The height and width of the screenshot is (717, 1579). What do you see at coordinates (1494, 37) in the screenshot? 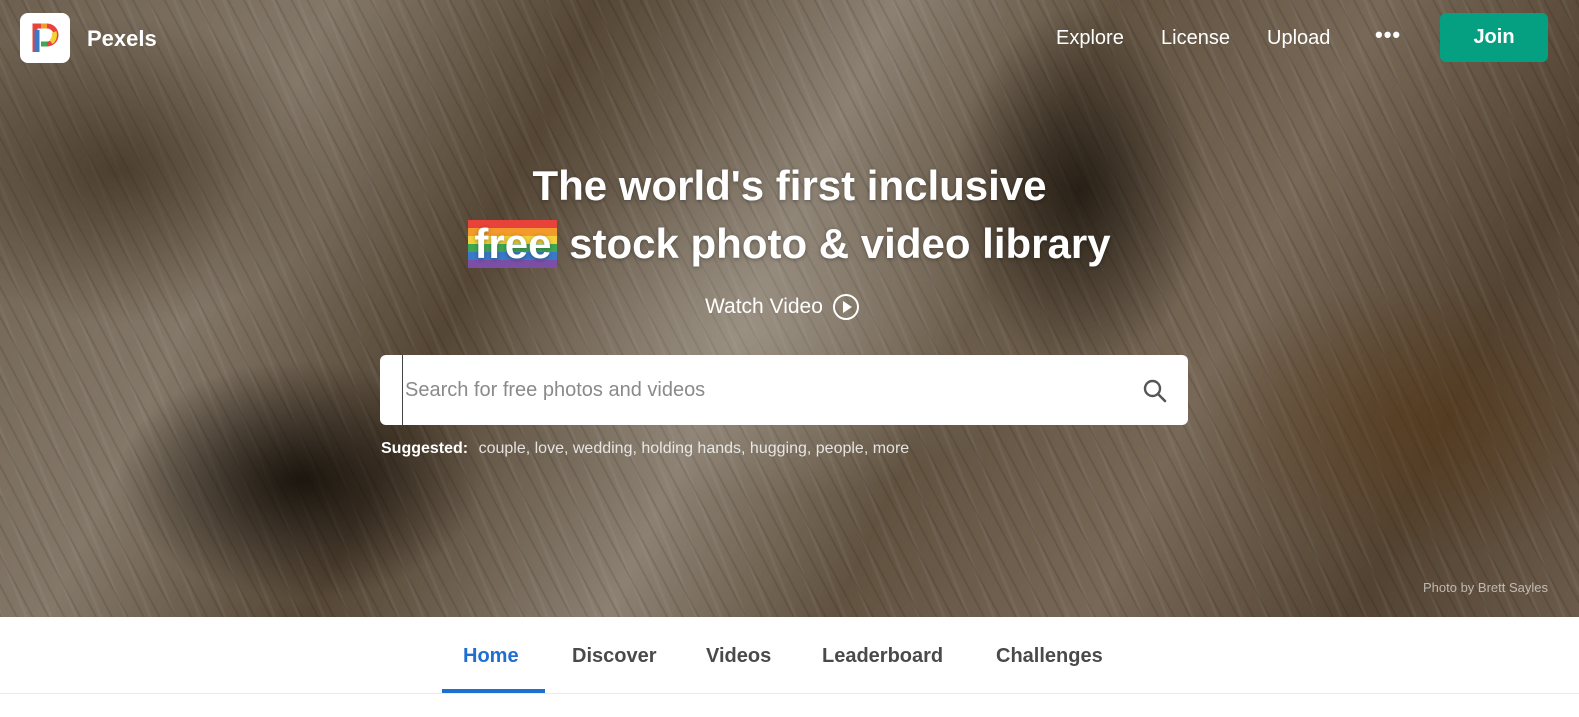
I see `join-button: Join` at bounding box center [1494, 37].